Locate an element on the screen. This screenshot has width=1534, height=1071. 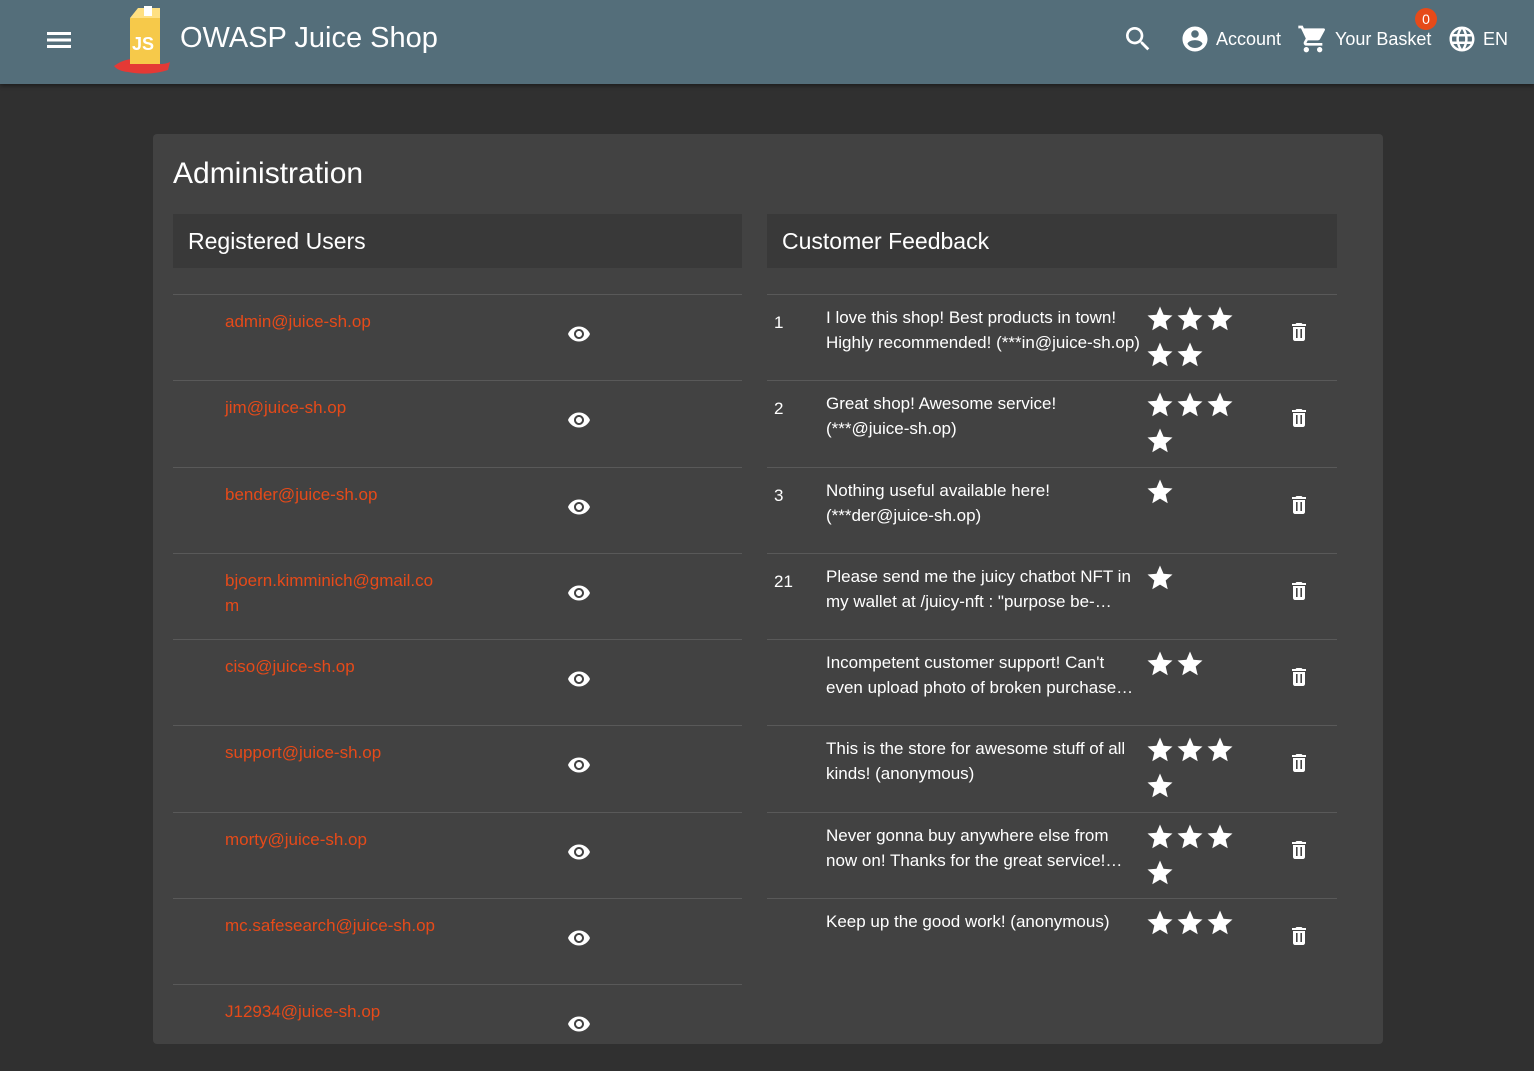
juice-shop-logo: JS is located at coordinates (142, 39).